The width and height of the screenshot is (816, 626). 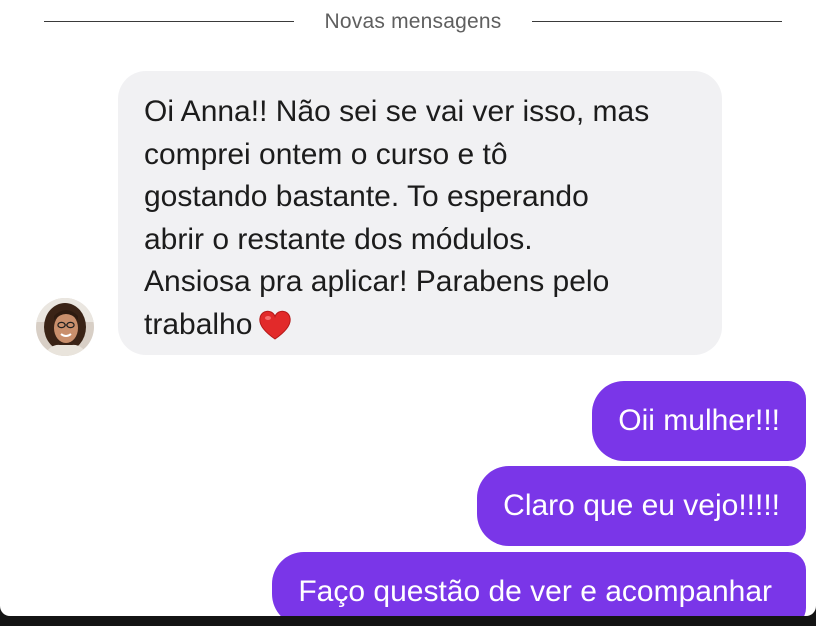 What do you see at coordinates (397, 111) in the screenshot?
I see `message-line: Oi Anna!! Não sei se vai ver isso, mas` at bounding box center [397, 111].